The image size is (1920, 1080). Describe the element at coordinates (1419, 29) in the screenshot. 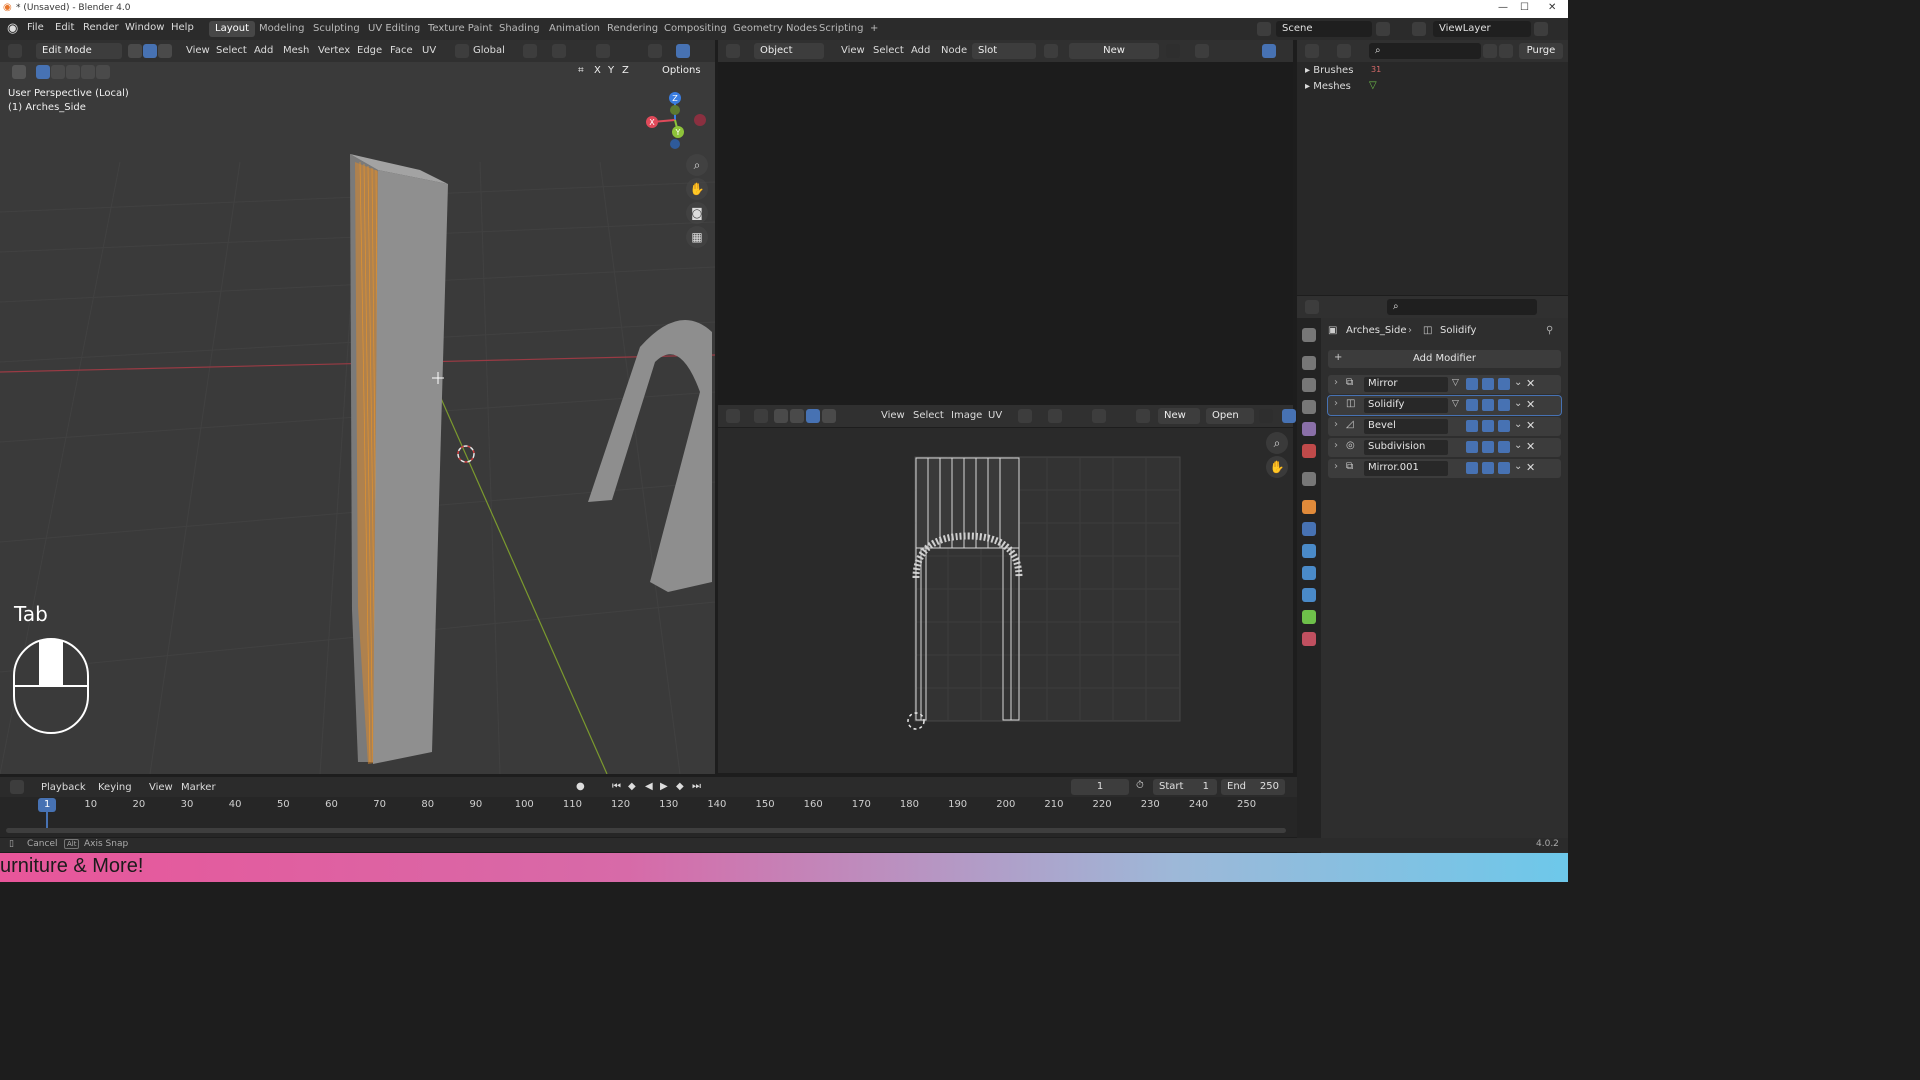

I see `view-layer-icon` at that location.